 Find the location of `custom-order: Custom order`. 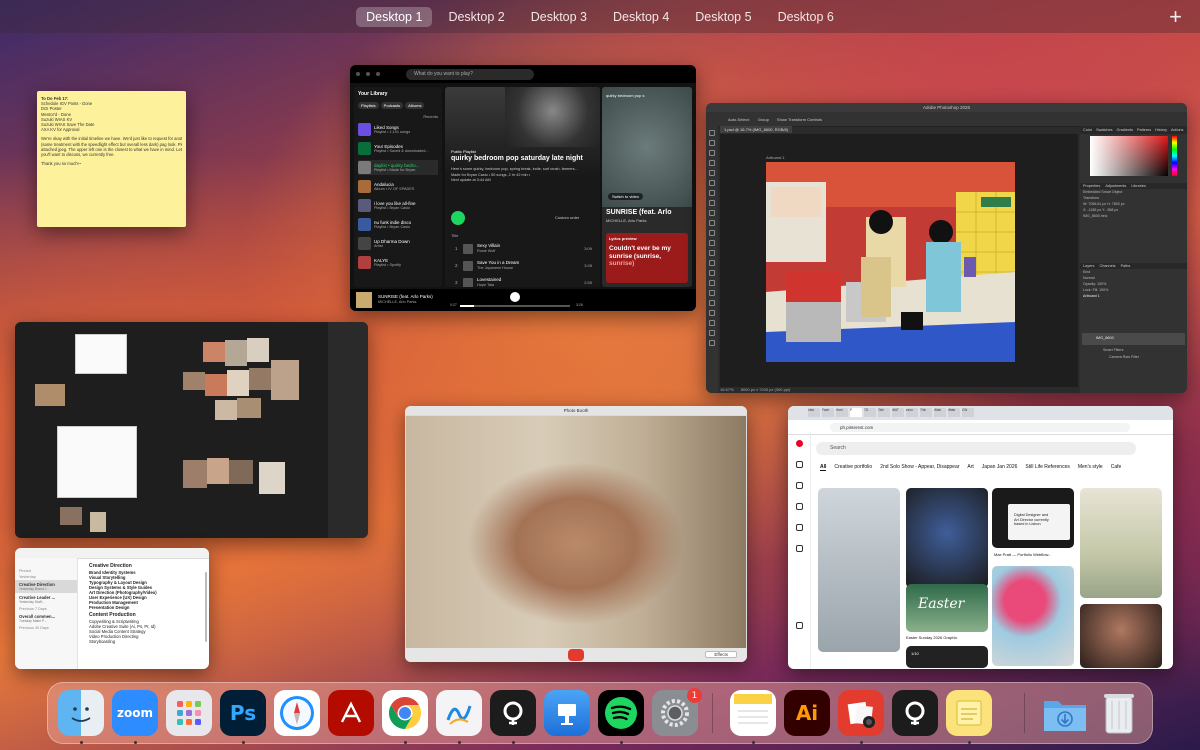

custom-order: Custom order is located at coordinates (567, 217).